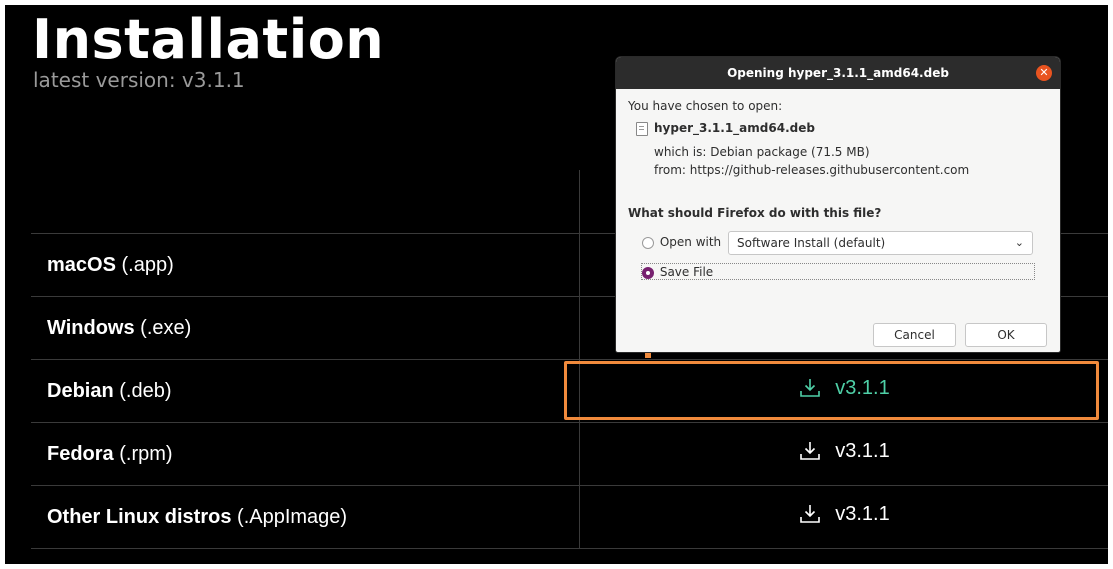 This screenshot has width=1113, height=569. What do you see at coordinates (705, 106) in the screenshot?
I see `chosen-label: You have chosen to open:` at bounding box center [705, 106].